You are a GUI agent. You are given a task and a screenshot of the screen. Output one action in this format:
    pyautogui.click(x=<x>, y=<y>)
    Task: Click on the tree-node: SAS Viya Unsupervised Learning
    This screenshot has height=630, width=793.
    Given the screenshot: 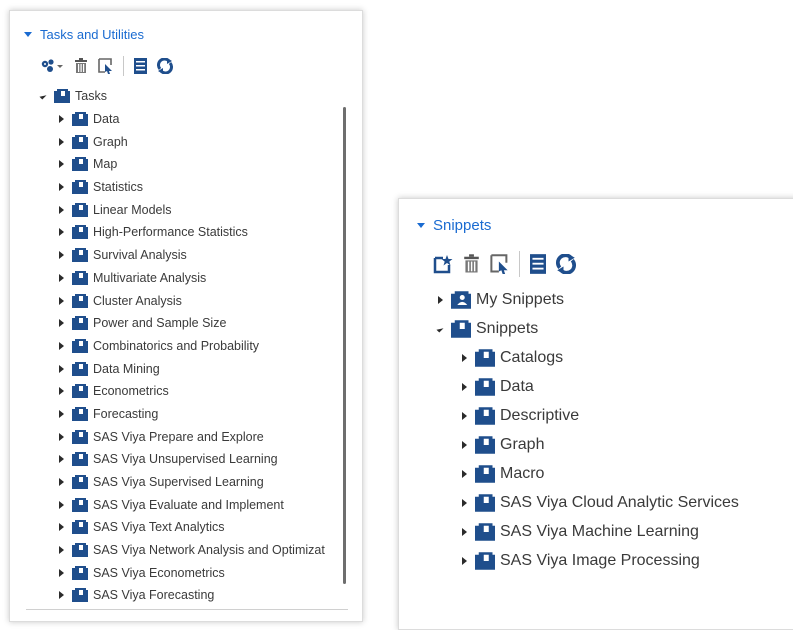 What is the action you would take?
    pyautogui.click(x=181, y=459)
    